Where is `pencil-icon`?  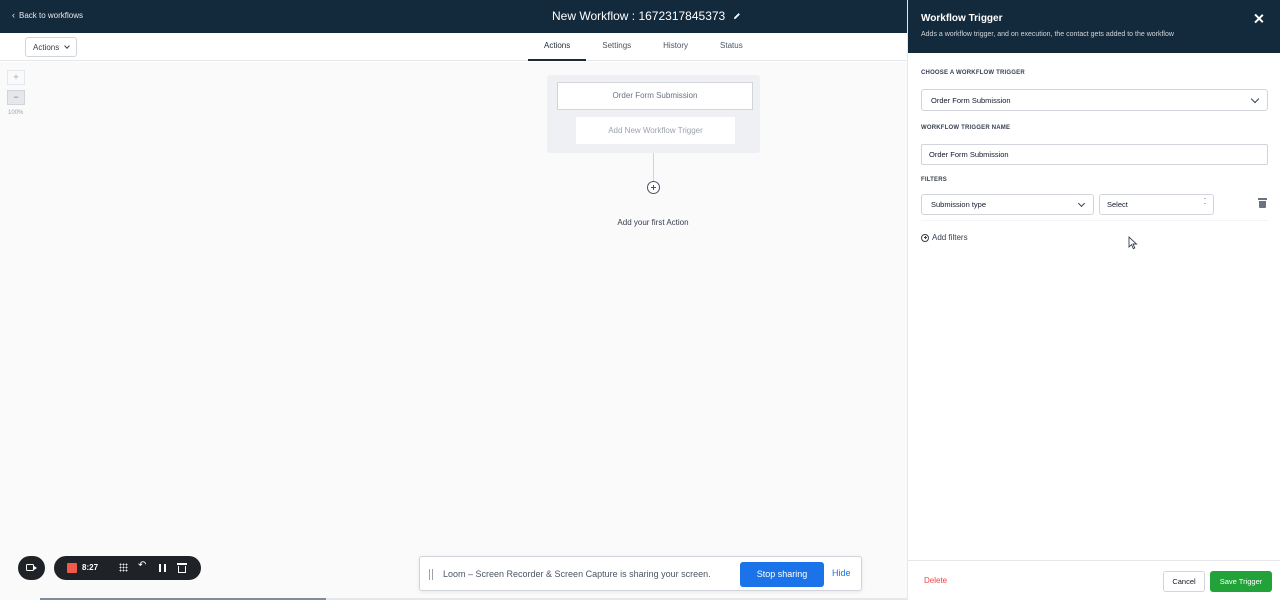 pencil-icon is located at coordinates (737, 16).